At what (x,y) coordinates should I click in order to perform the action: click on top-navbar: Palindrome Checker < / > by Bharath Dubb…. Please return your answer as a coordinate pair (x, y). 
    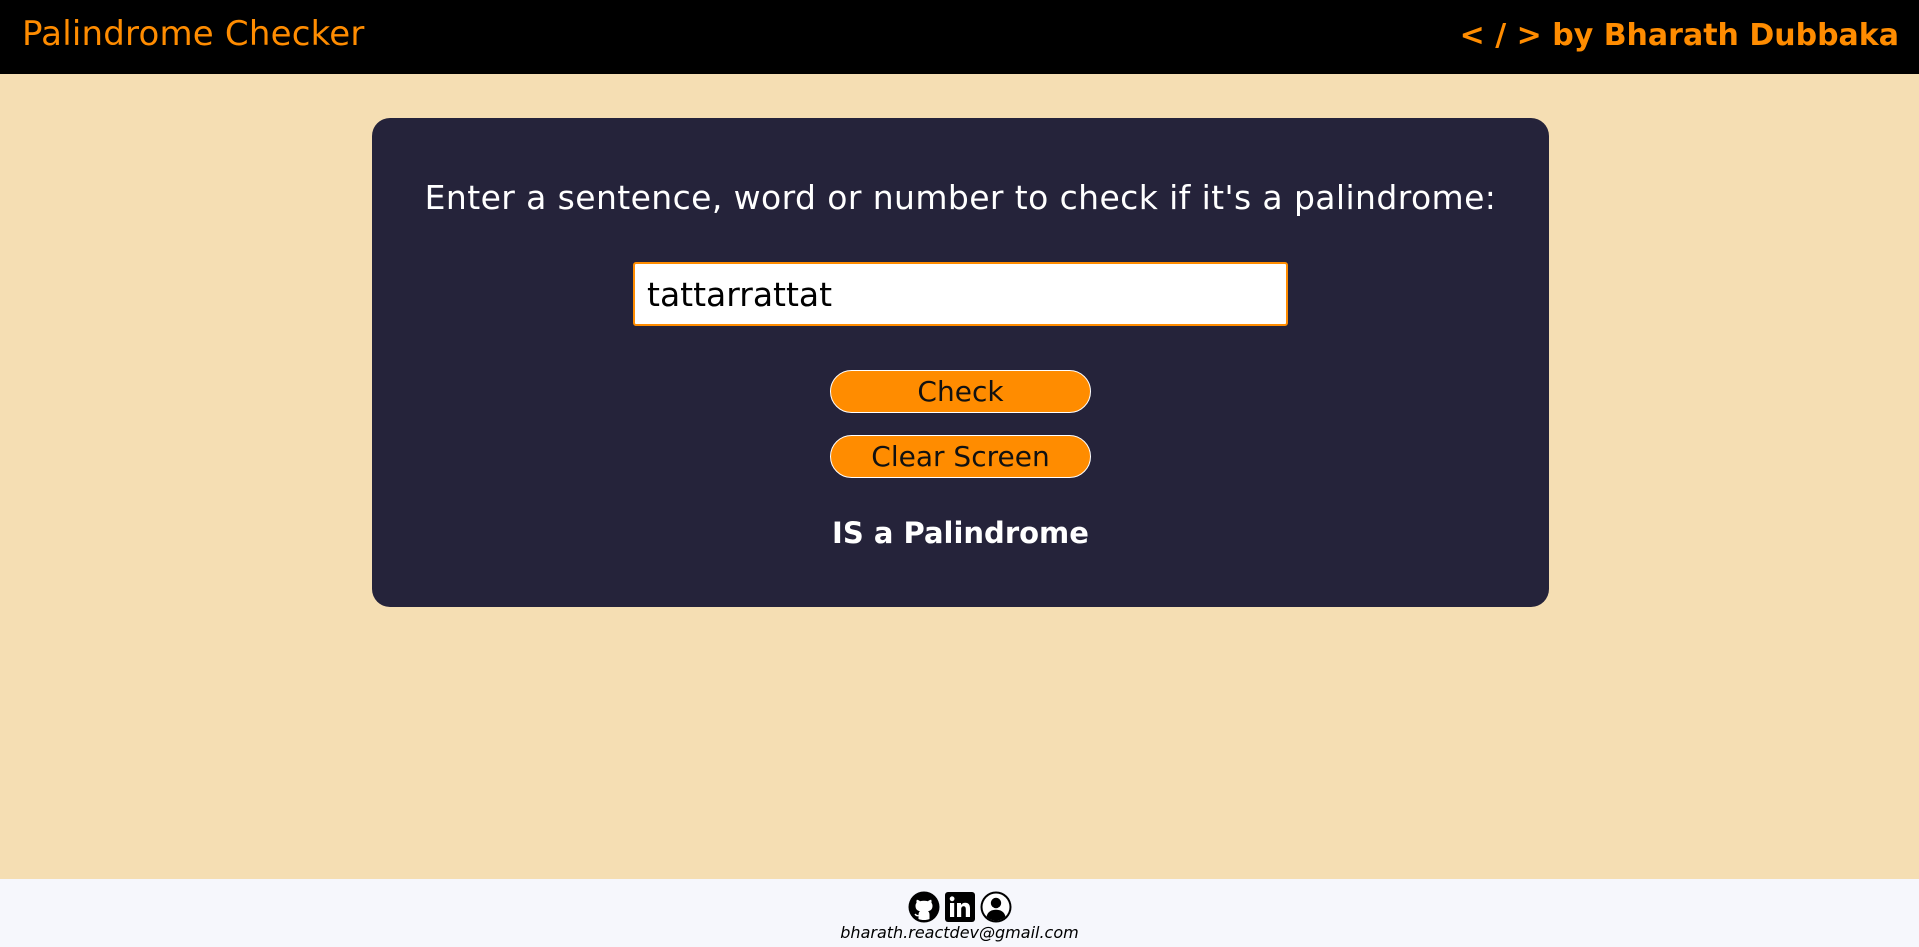
    Looking at the image, I should click on (959, 37).